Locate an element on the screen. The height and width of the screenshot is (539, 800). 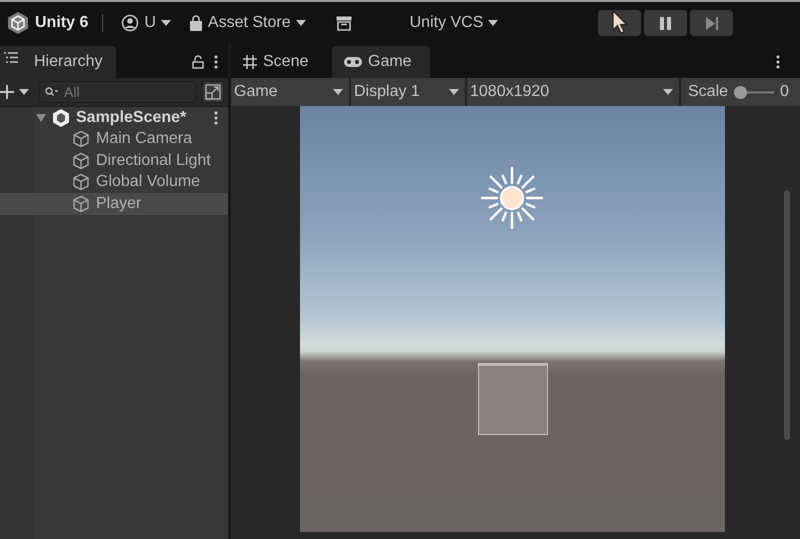
pause-icon is located at coordinates (665, 23).